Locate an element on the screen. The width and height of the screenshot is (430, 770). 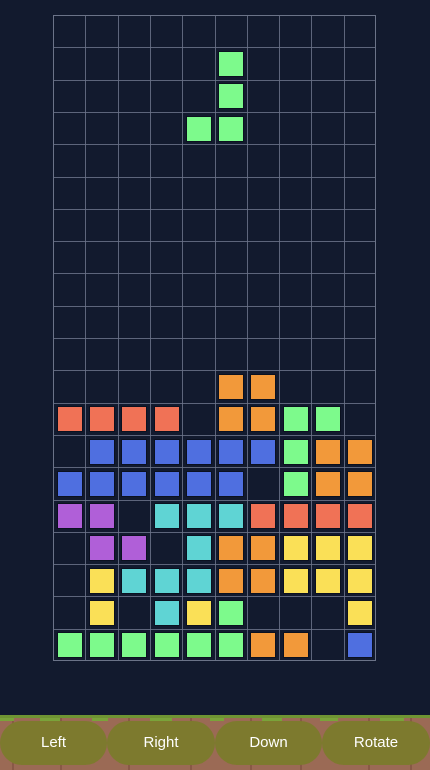
control-bar: Left Right Down Rotate is located at coordinates (215, 742).